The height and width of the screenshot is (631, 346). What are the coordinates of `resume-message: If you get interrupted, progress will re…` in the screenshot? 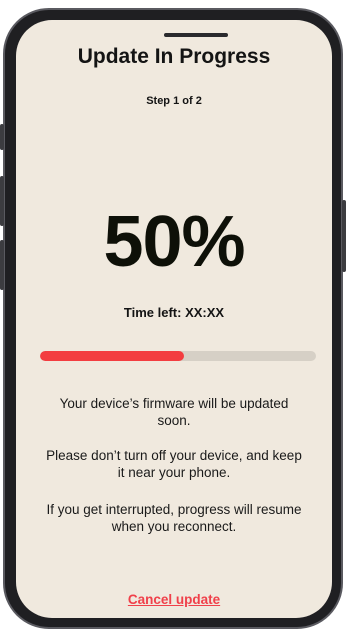 It's located at (174, 518).